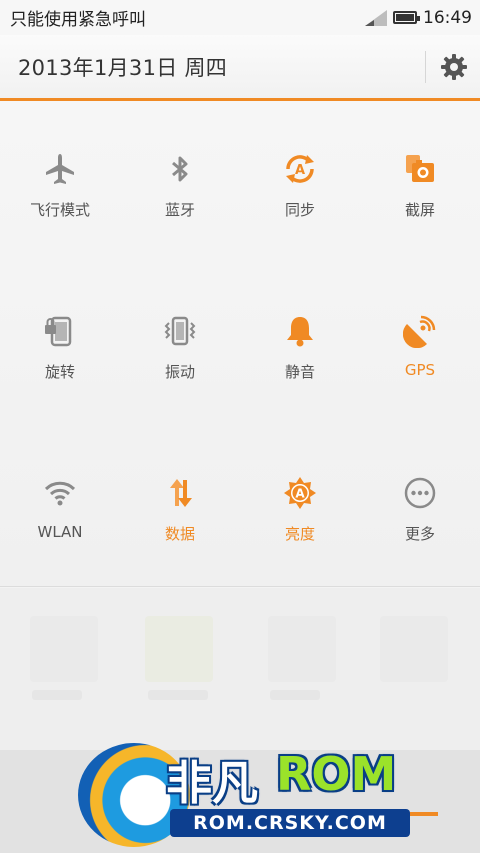 Image resolution: width=480 pixels, height=853 pixels. I want to click on toggle-vibrate: 振动, so click(180, 384).